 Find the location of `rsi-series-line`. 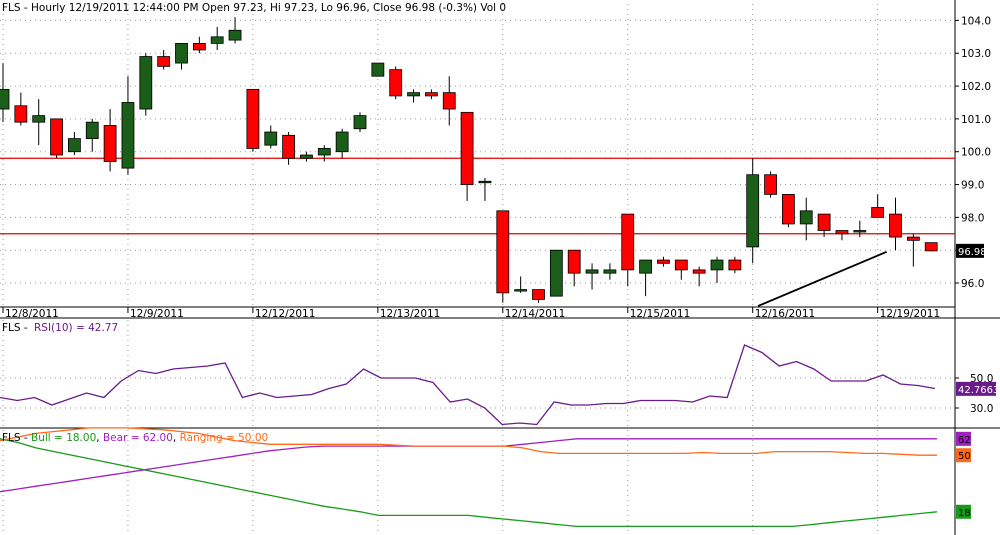

rsi-series-line is located at coordinates (468, 385).